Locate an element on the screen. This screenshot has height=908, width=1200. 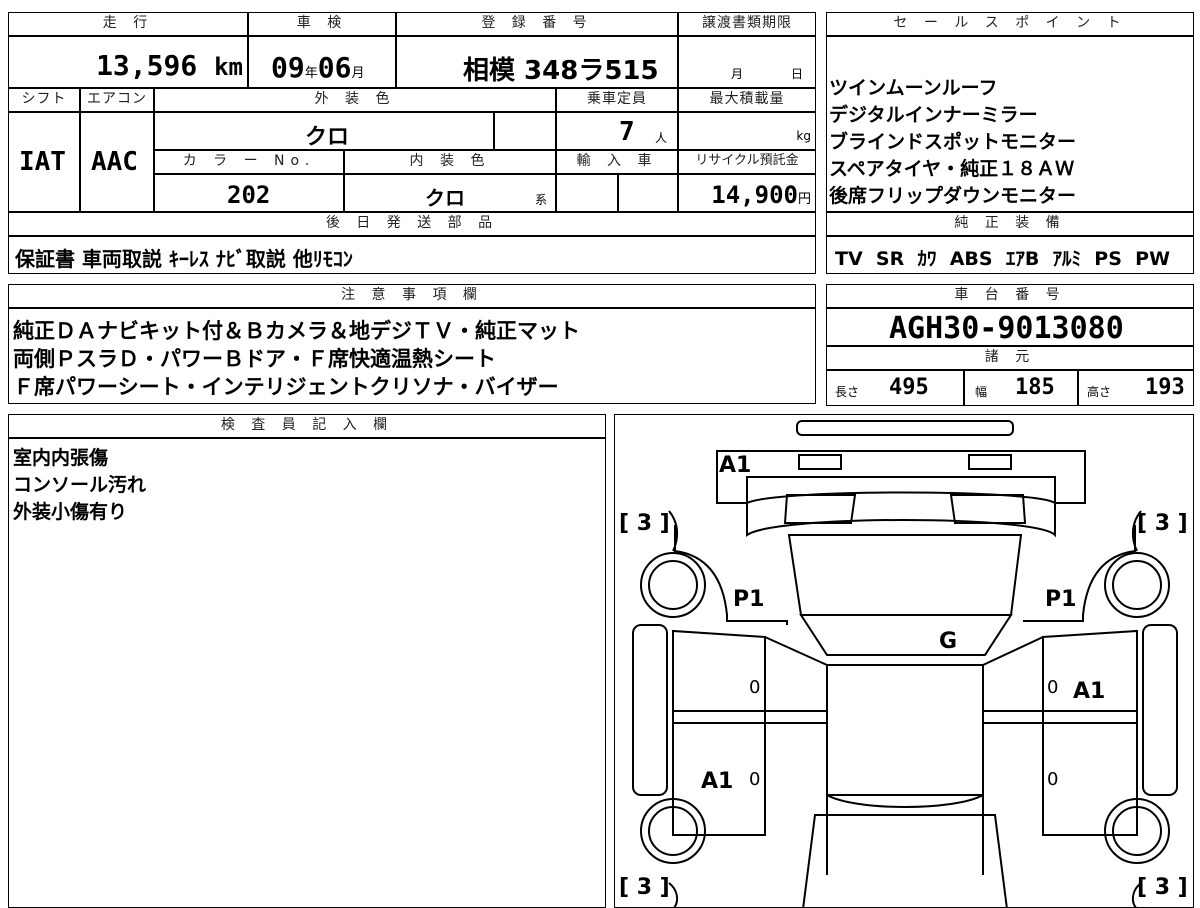
capacity-header: 乗車定員 is located at coordinates (617, 100).